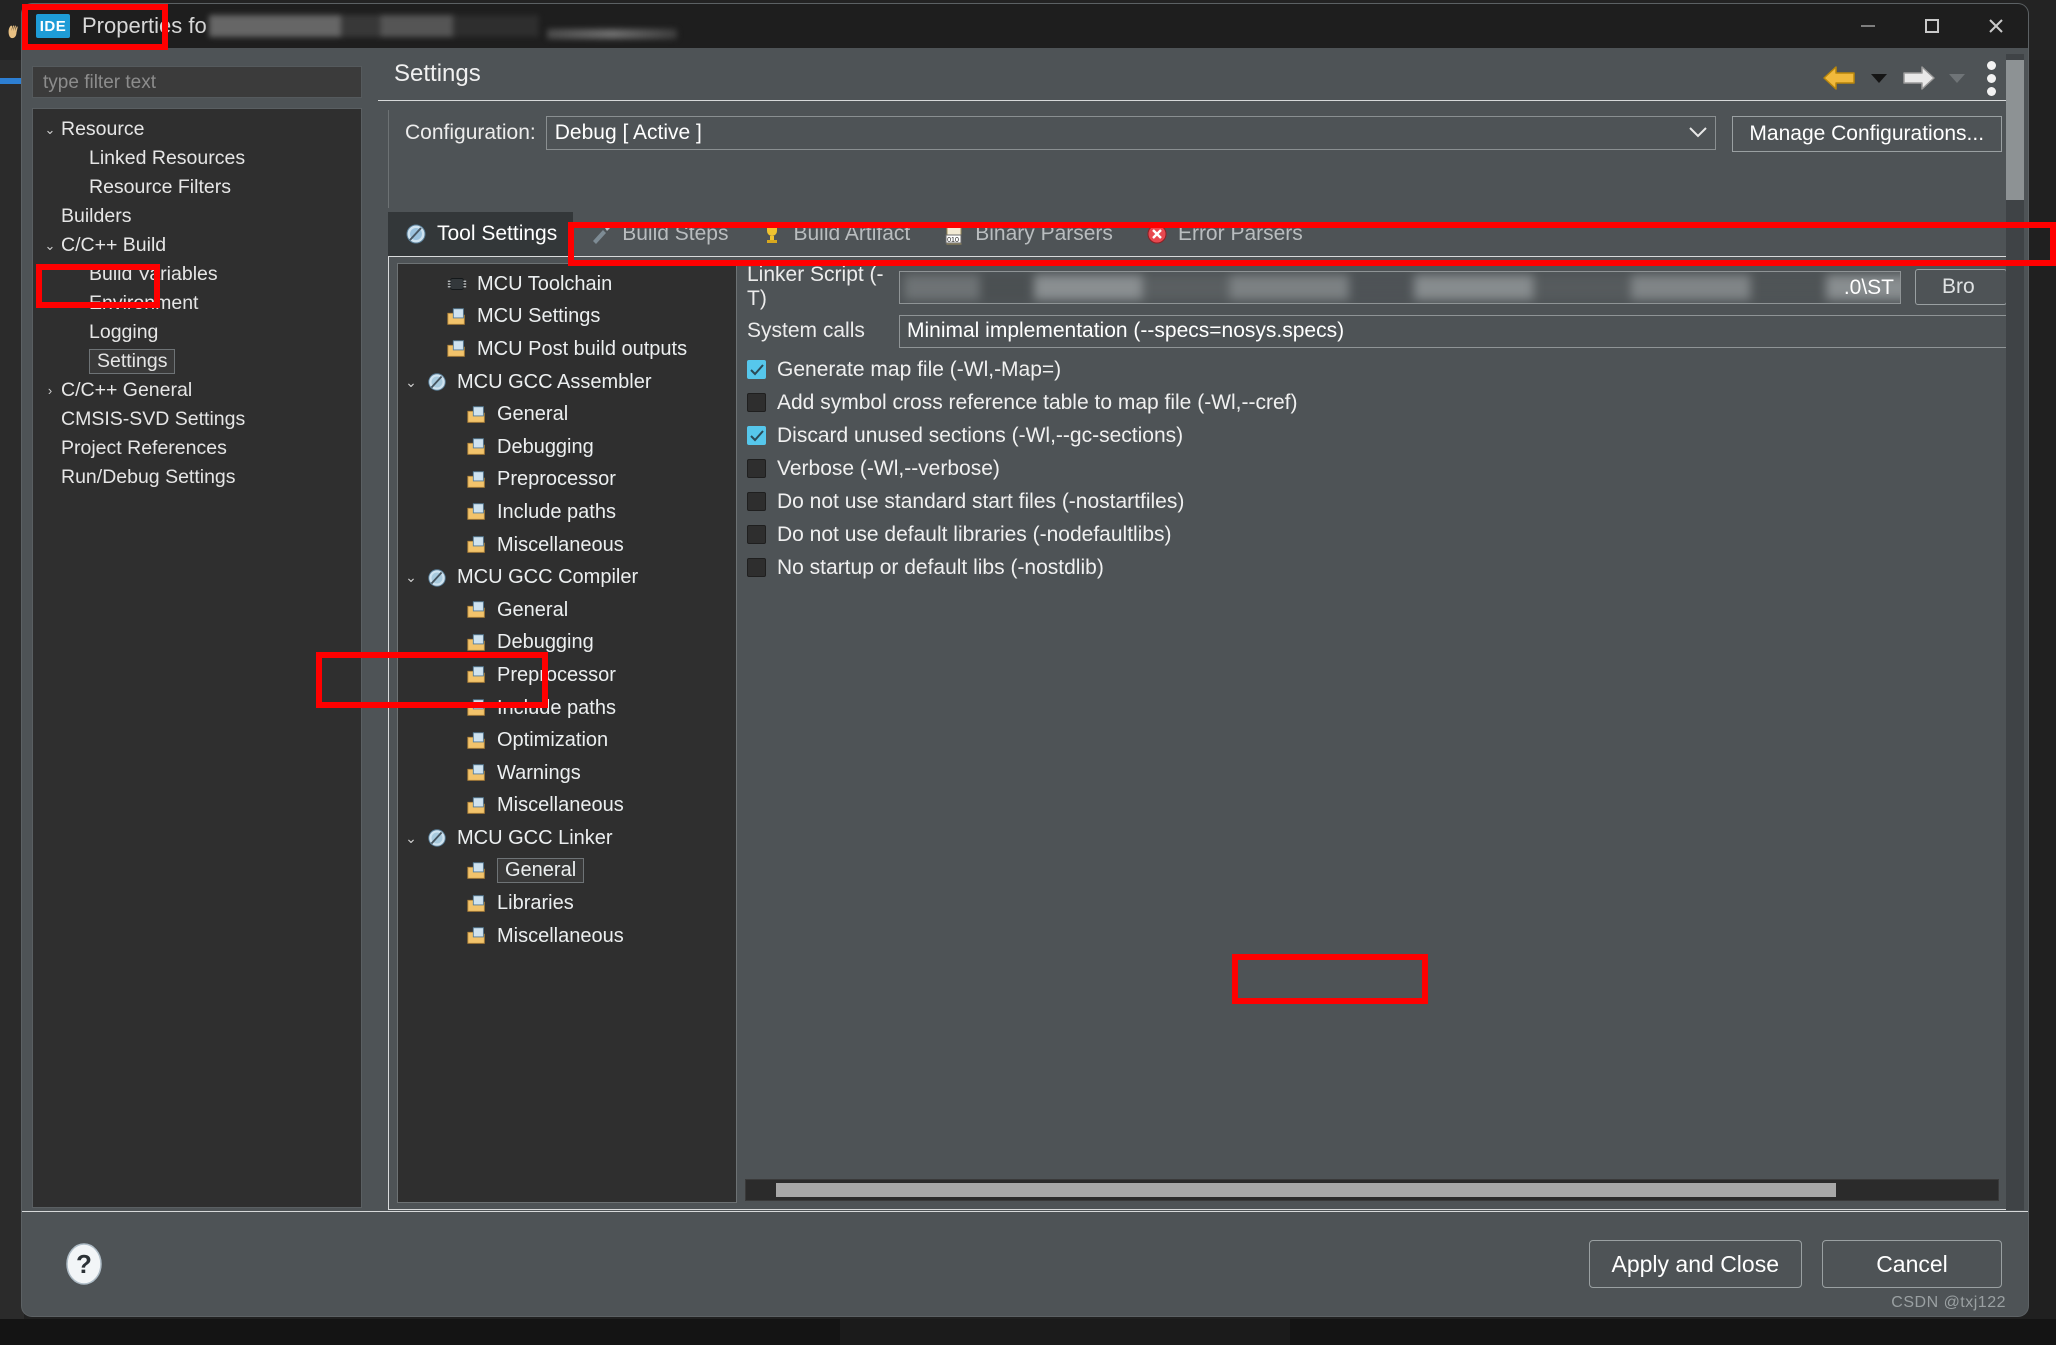 Image resolution: width=2056 pixels, height=1345 pixels. Describe the element at coordinates (1377, 567) in the screenshot. I see `linker-option-row: No startup or default libs (-nostdlib)` at that location.